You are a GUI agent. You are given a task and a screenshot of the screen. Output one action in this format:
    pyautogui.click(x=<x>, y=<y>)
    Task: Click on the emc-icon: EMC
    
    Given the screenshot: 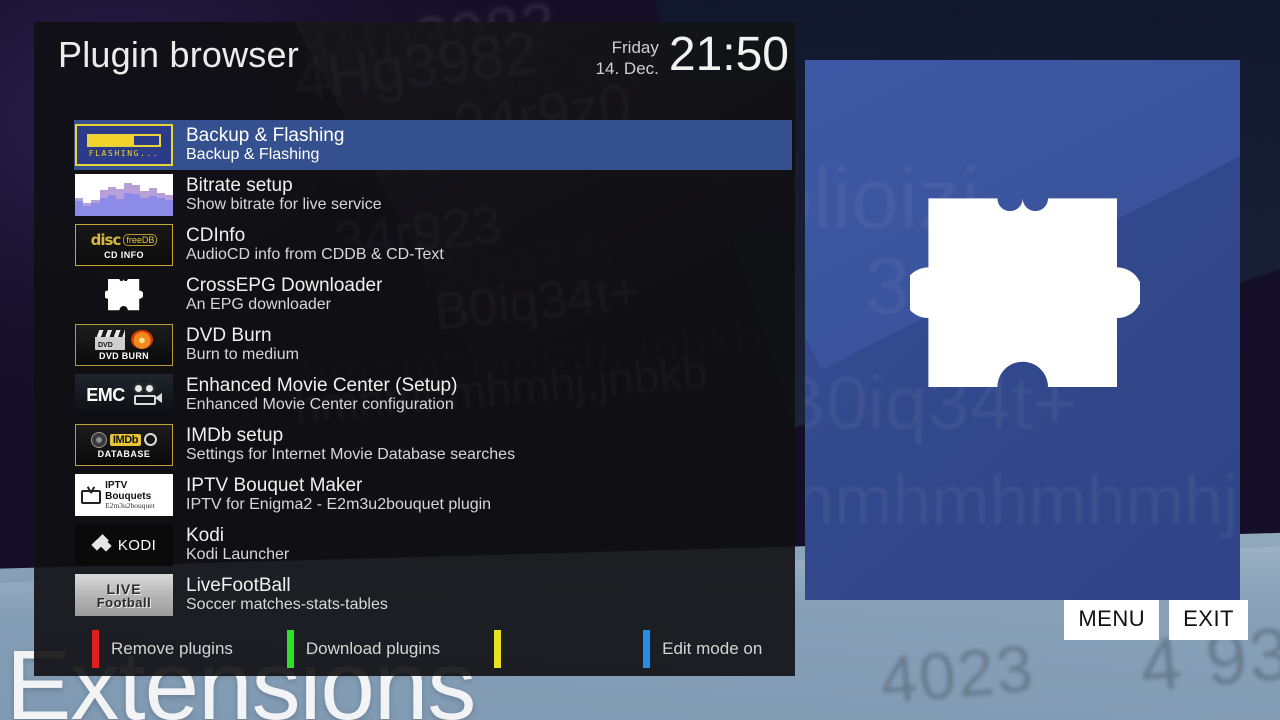 What is the action you would take?
    pyautogui.click(x=124, y=395)
    